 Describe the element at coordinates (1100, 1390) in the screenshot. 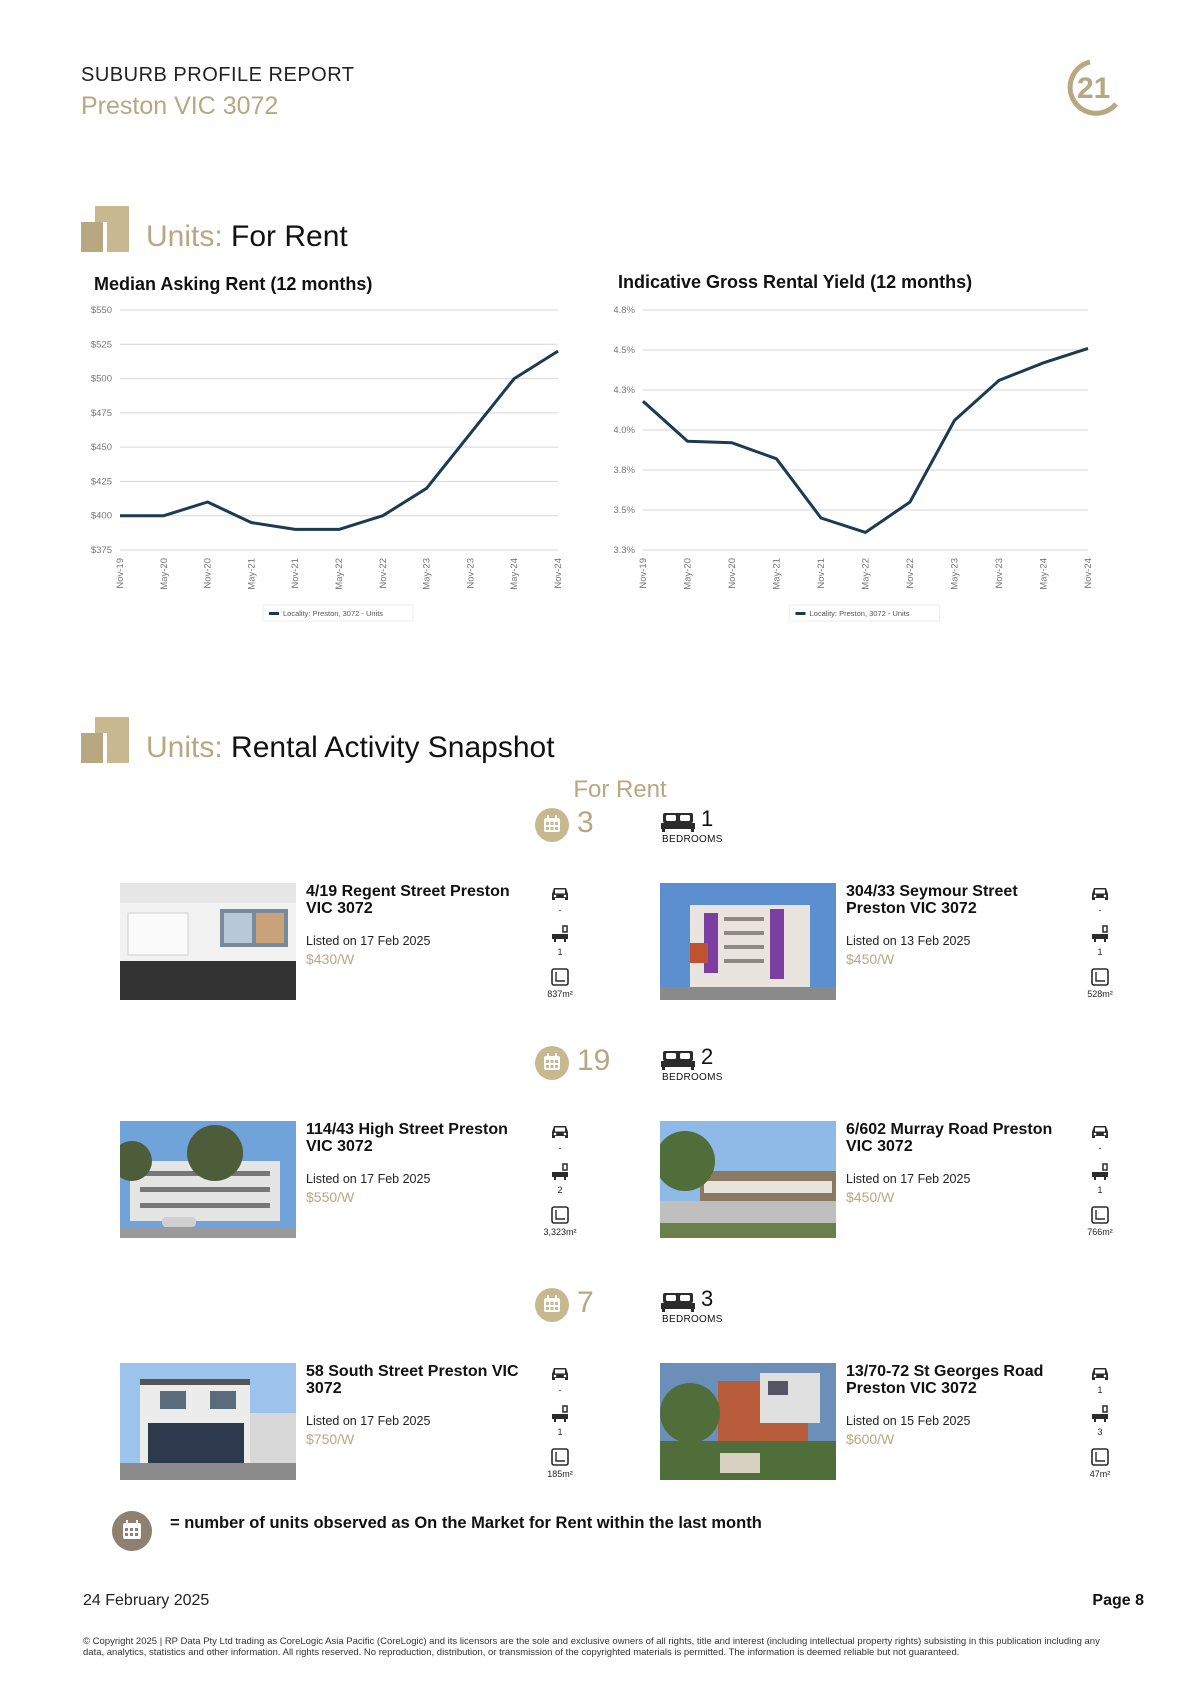

I see `car-count: 1` at that location.